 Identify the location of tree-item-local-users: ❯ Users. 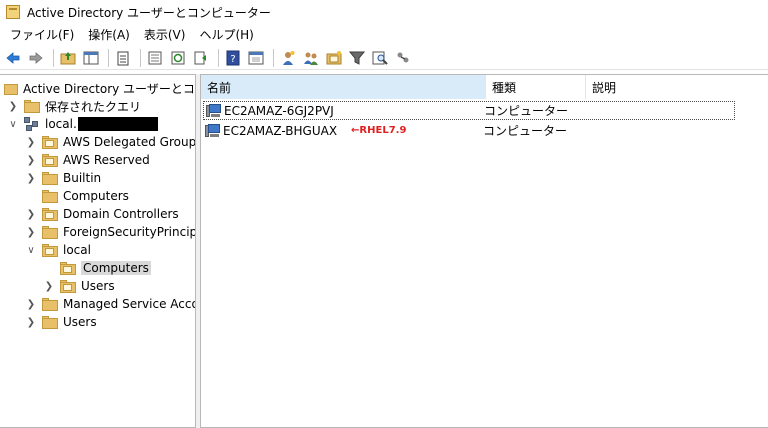
(79, 286).